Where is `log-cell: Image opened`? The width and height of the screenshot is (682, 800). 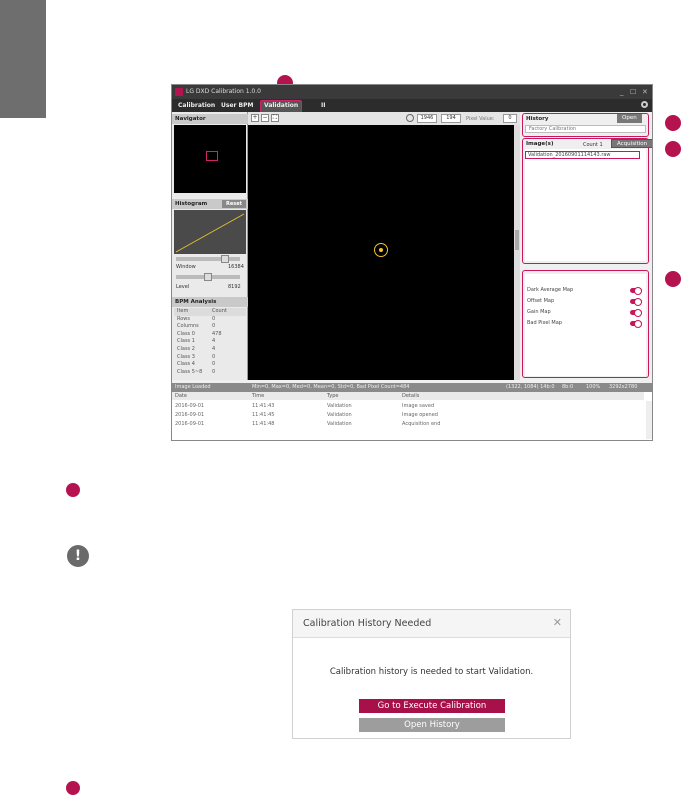
log-cell: Image opened is located at coordinates (420, 415).